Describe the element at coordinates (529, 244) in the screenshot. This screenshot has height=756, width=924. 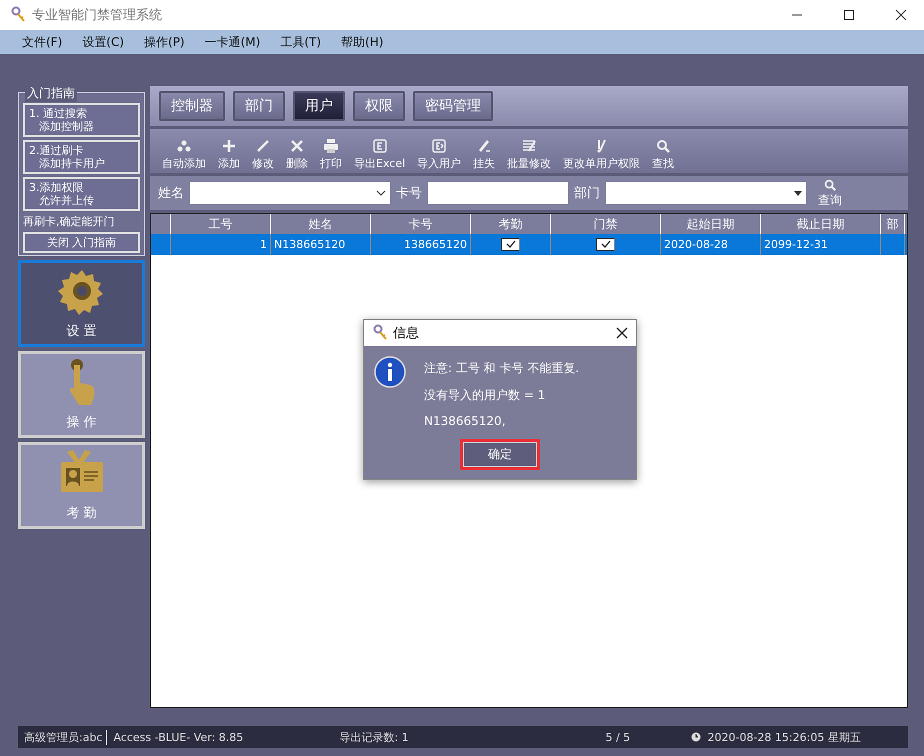
I see `table-row: 1 N138665120 138665120 2020-08-28 2099-12-31` at that location.